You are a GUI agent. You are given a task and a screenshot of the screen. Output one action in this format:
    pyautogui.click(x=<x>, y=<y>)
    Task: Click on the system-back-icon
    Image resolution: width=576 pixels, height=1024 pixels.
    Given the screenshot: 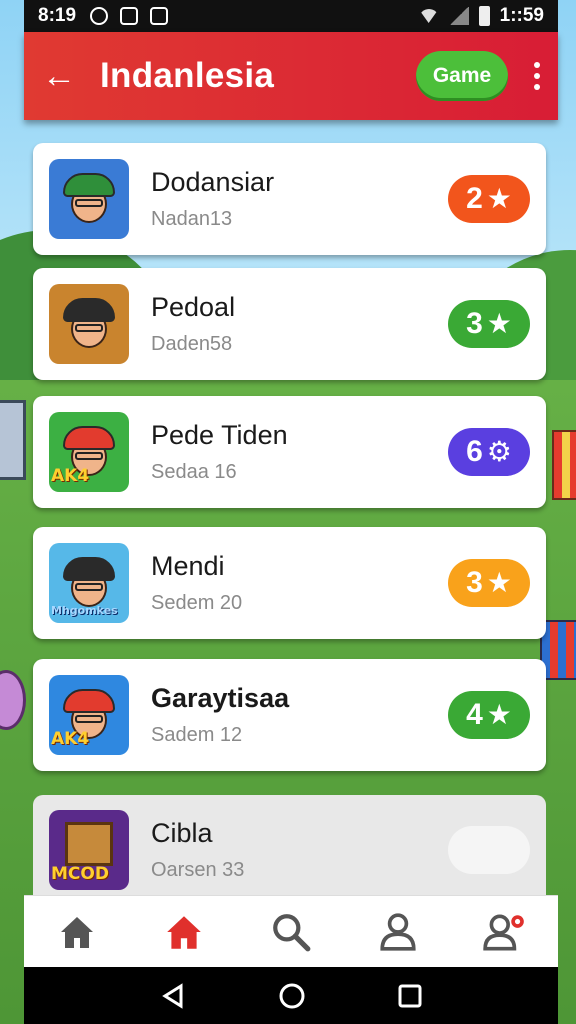 What is the action you would take?
    pyautogui.click(x=173, y=996)
    